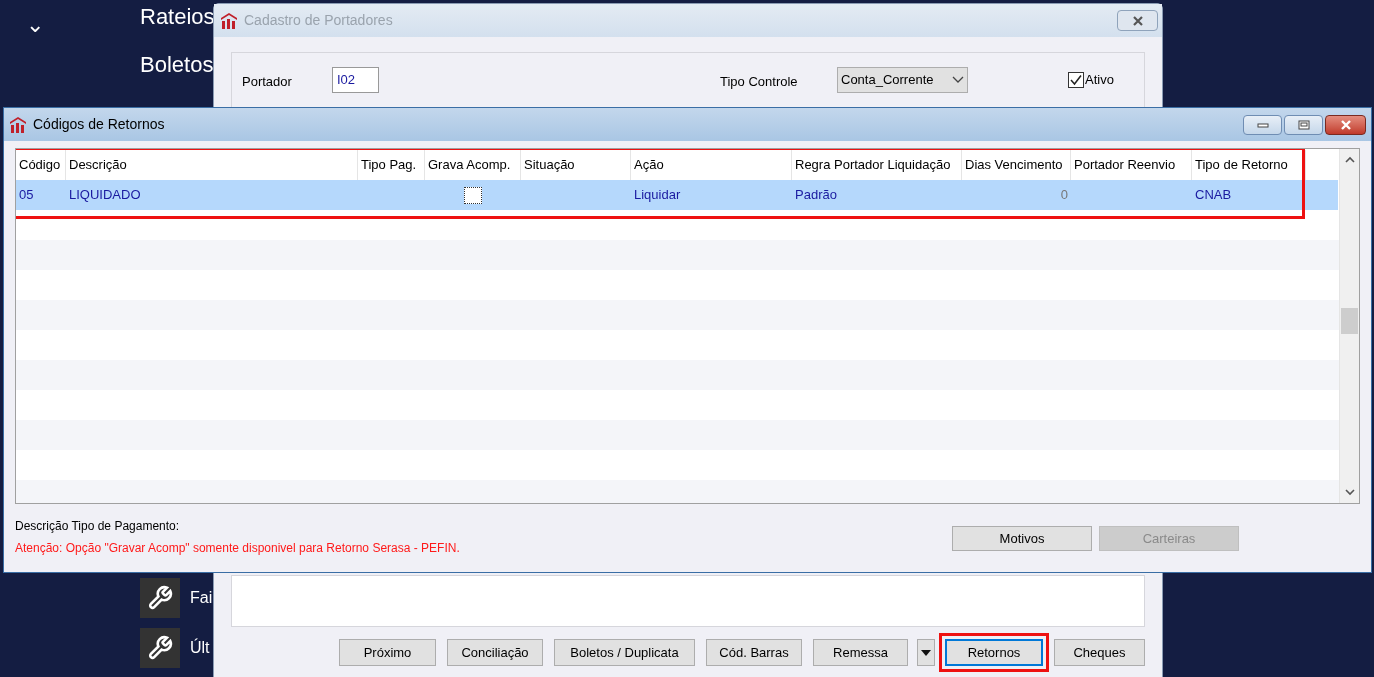 The height and width of the screenshot is (677, 1374). I want to click on window-title: Códigos de Retornos, so click(99, 124).